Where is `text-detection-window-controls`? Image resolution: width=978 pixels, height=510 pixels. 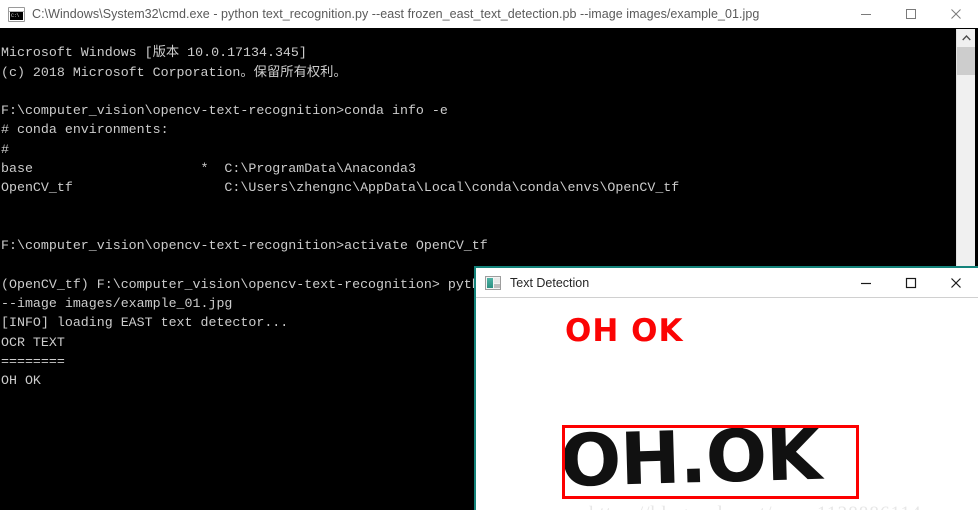 text-detection-window-controls is located at coordinates (910, 282).